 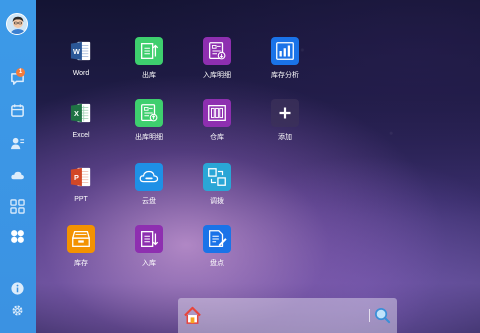 I want to click on app-inbound: 入库, so click(x=149, y=246).